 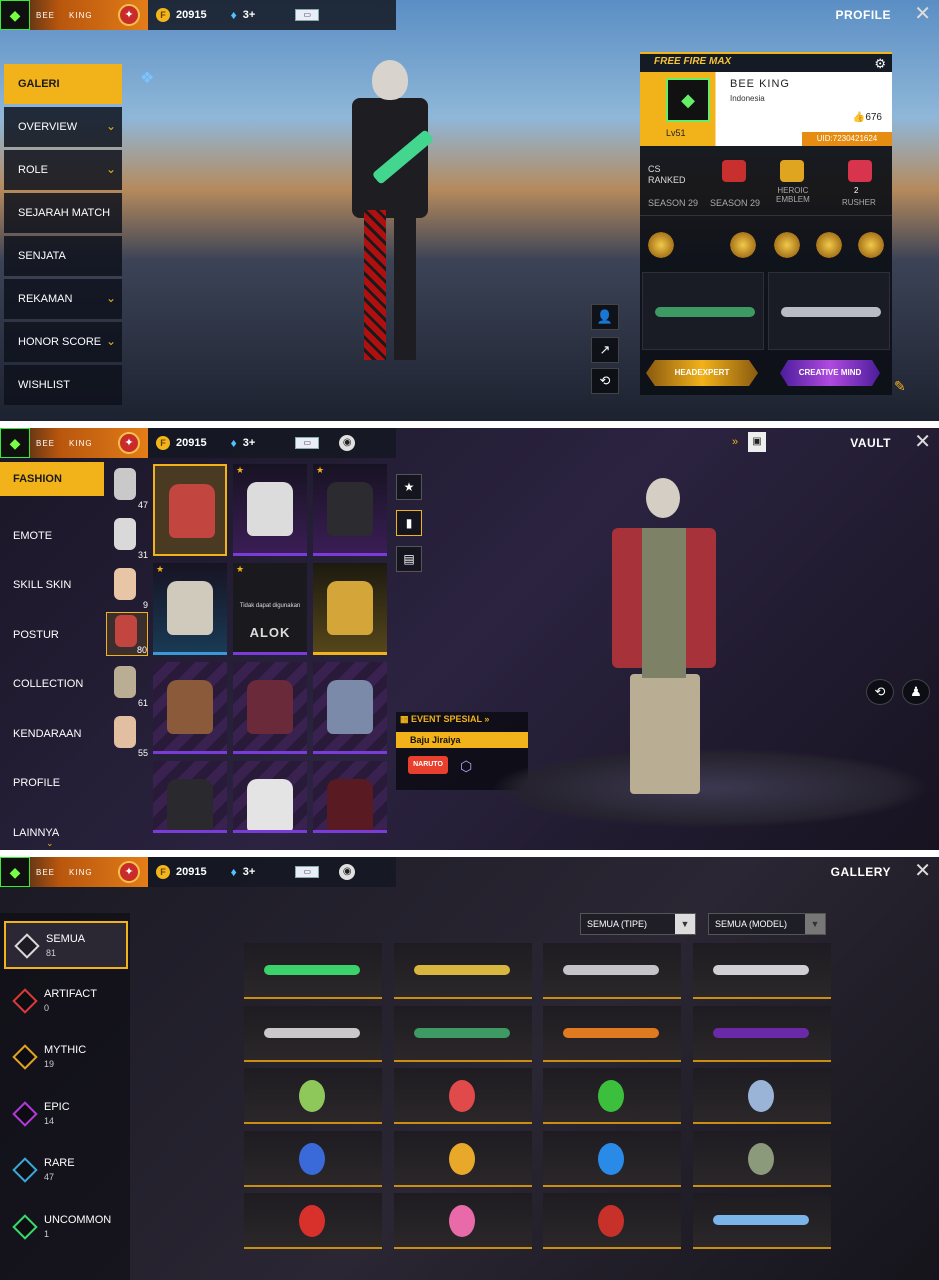 What do you see at coordinates (63, 256) in the screenshot?
I see `menu-item-senjata: SENJATA` at bounding box center [63, 256].